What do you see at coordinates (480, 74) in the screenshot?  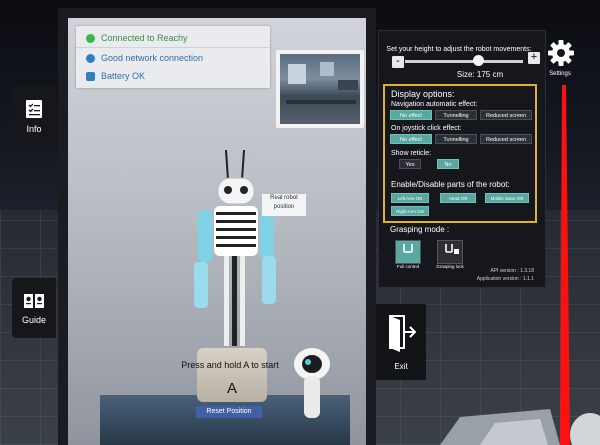 I see `height-size-value: Size: 175 cm` at bounding box center [480, 74].